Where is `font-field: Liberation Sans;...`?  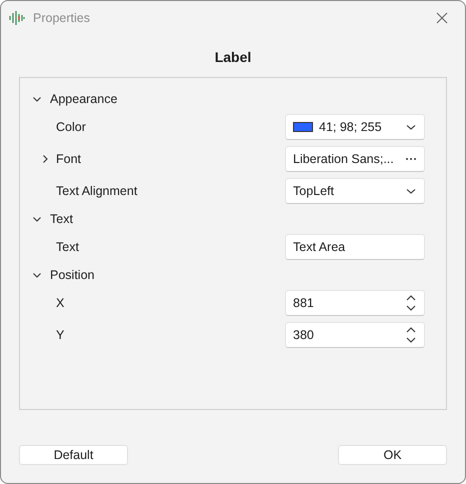 font-field: Liberation Sans;... is located at coordinates (355, 159).